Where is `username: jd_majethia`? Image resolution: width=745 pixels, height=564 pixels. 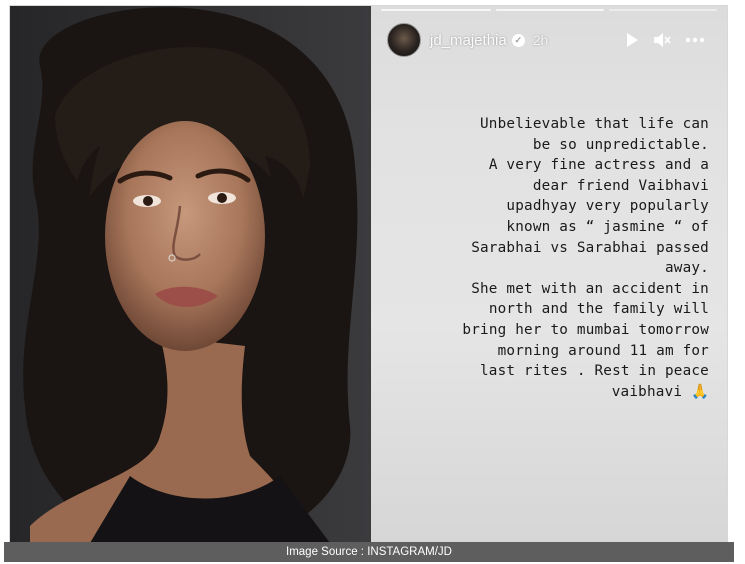
username: jd_majethia is located at coordinates (468, 40).